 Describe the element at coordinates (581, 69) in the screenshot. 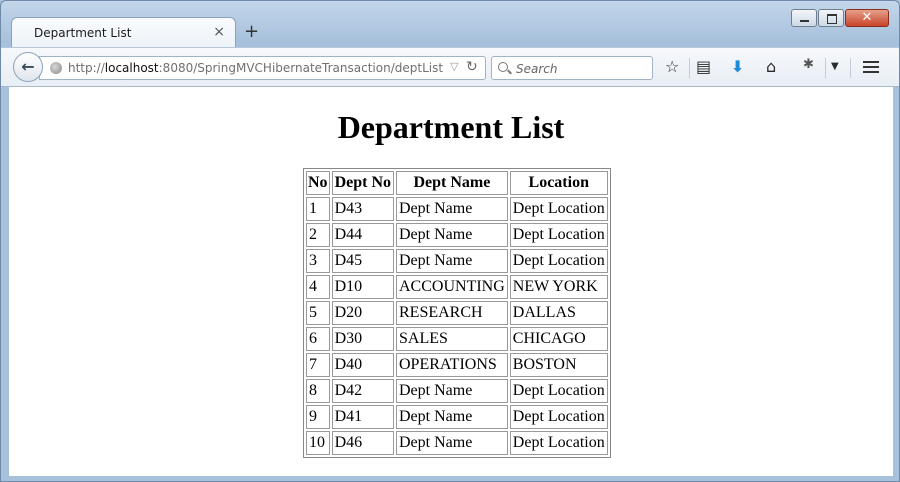

I see `search-input` at that location.